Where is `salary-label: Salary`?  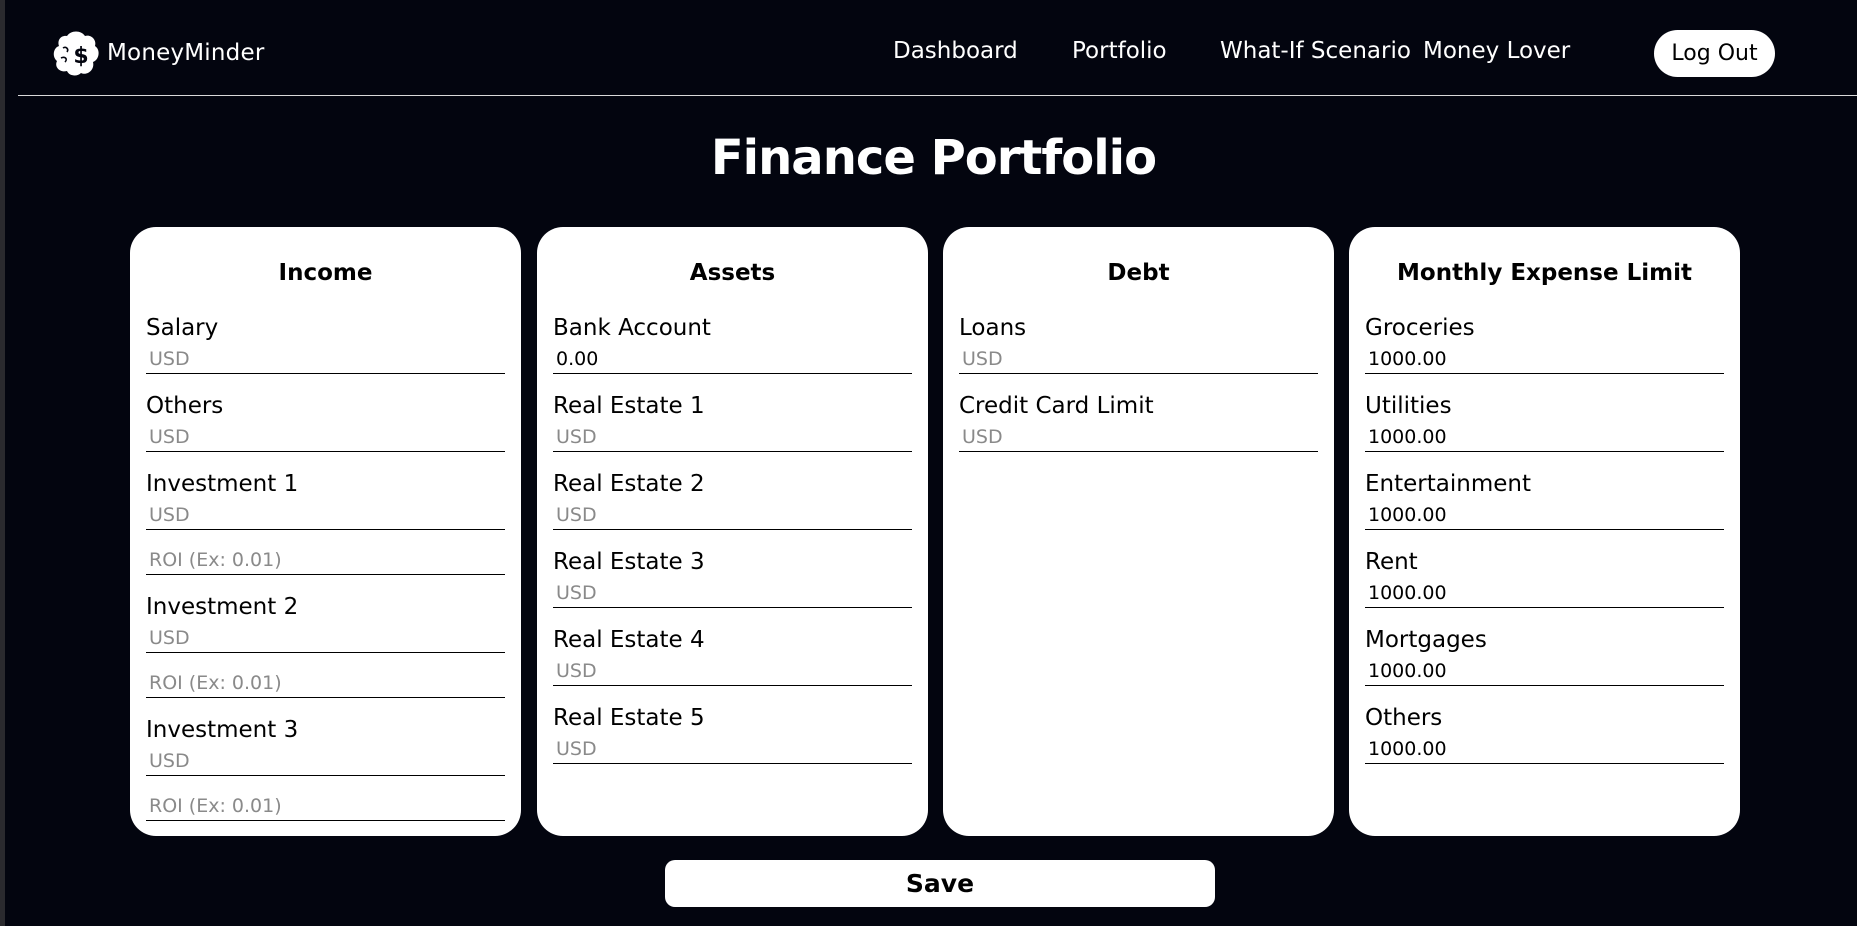 salary-label: Salary is located at coordinates (182, 328).